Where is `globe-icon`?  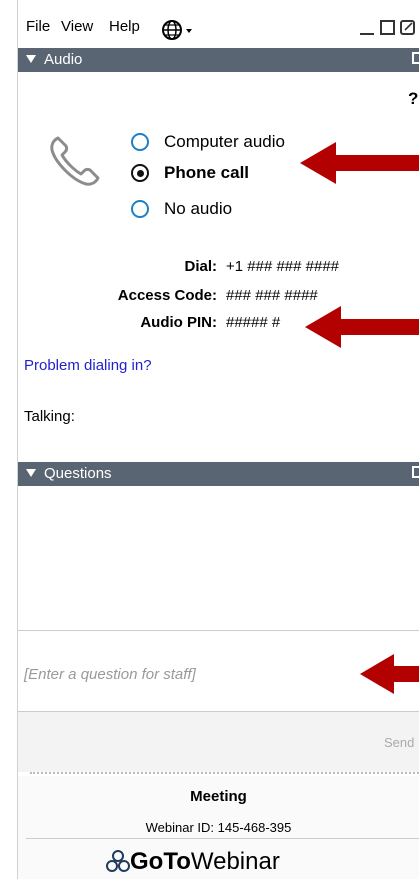
globe-icon is located at coordinates (180, 32).